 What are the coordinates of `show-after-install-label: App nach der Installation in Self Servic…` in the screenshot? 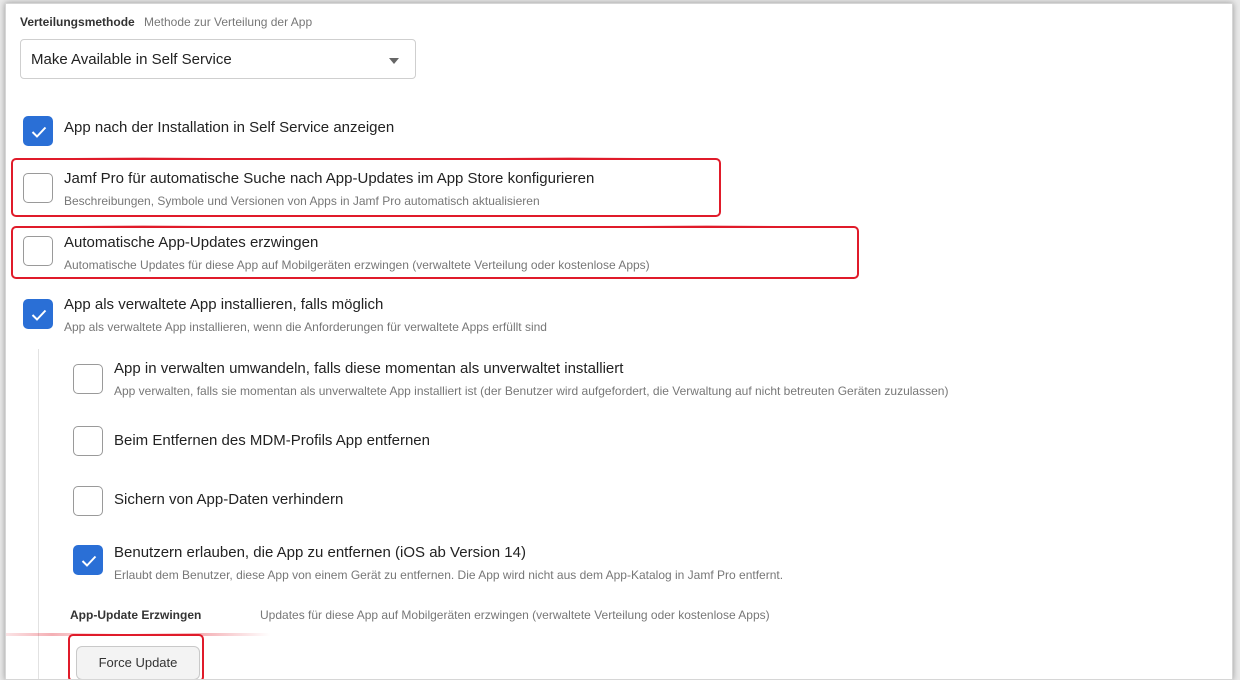 It's located at (229, 127).